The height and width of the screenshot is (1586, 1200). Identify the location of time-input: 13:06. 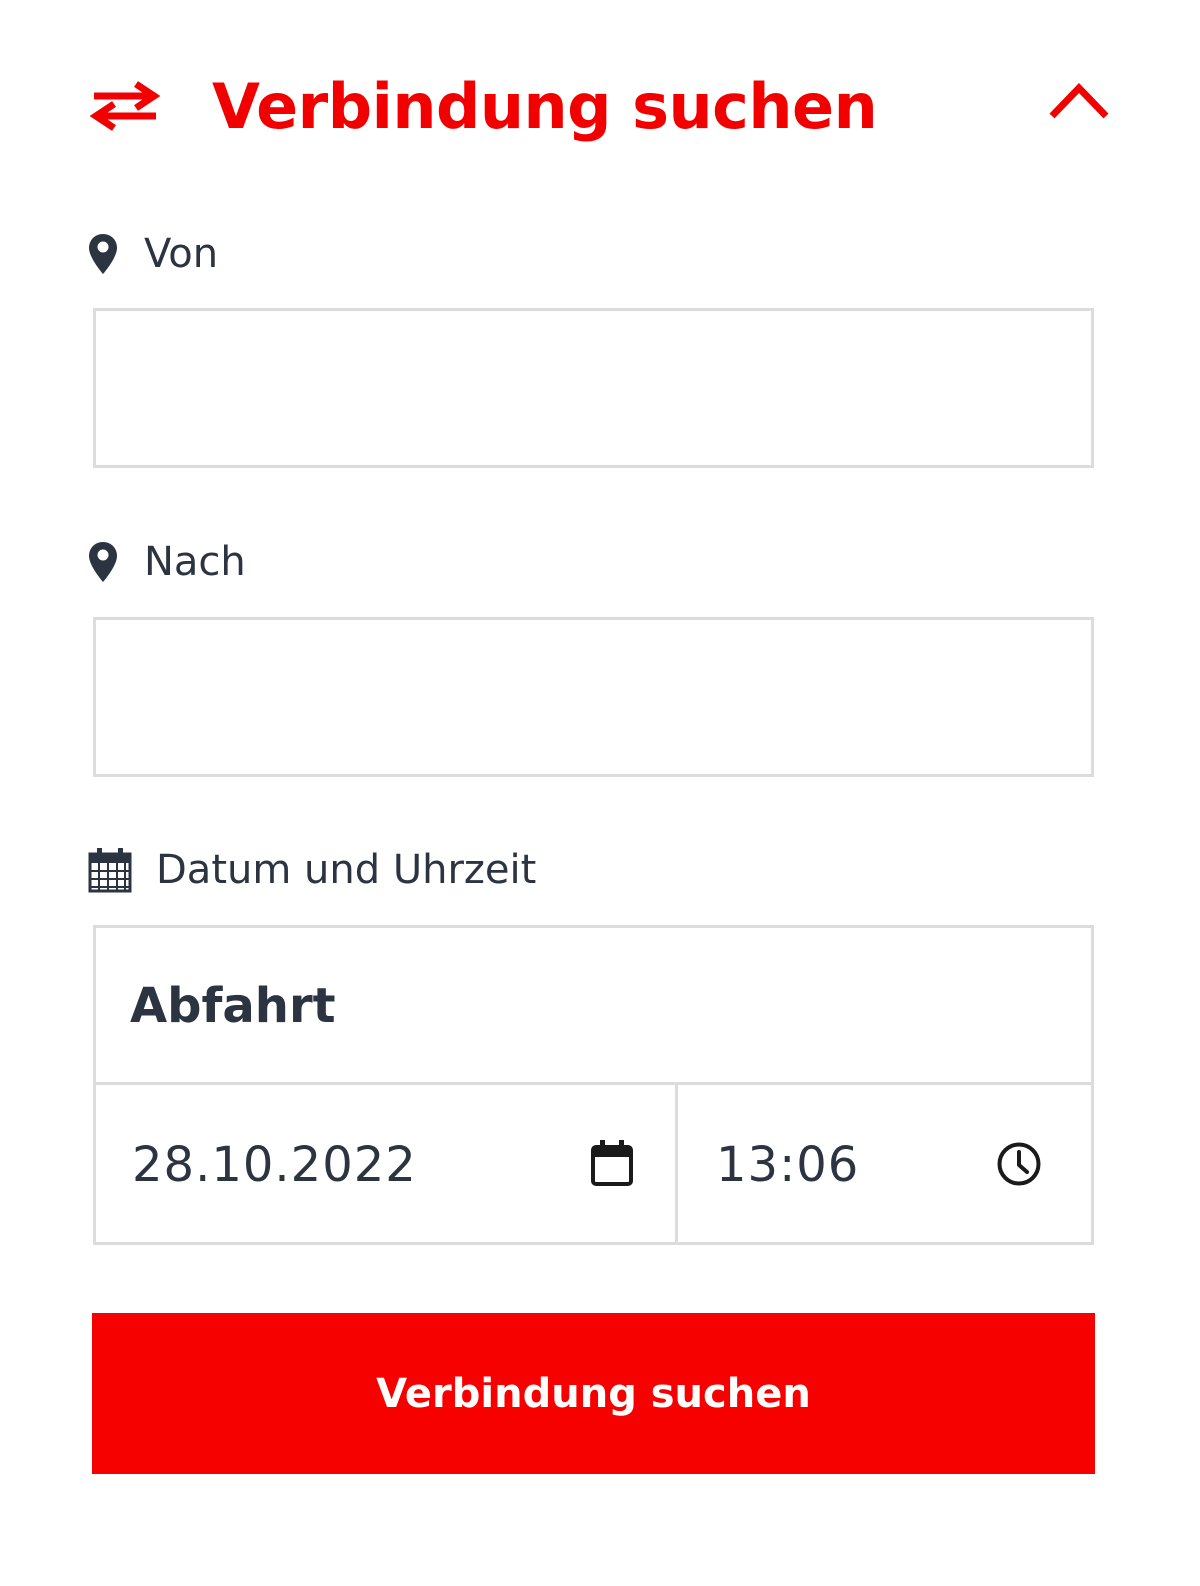
(884, 1163).